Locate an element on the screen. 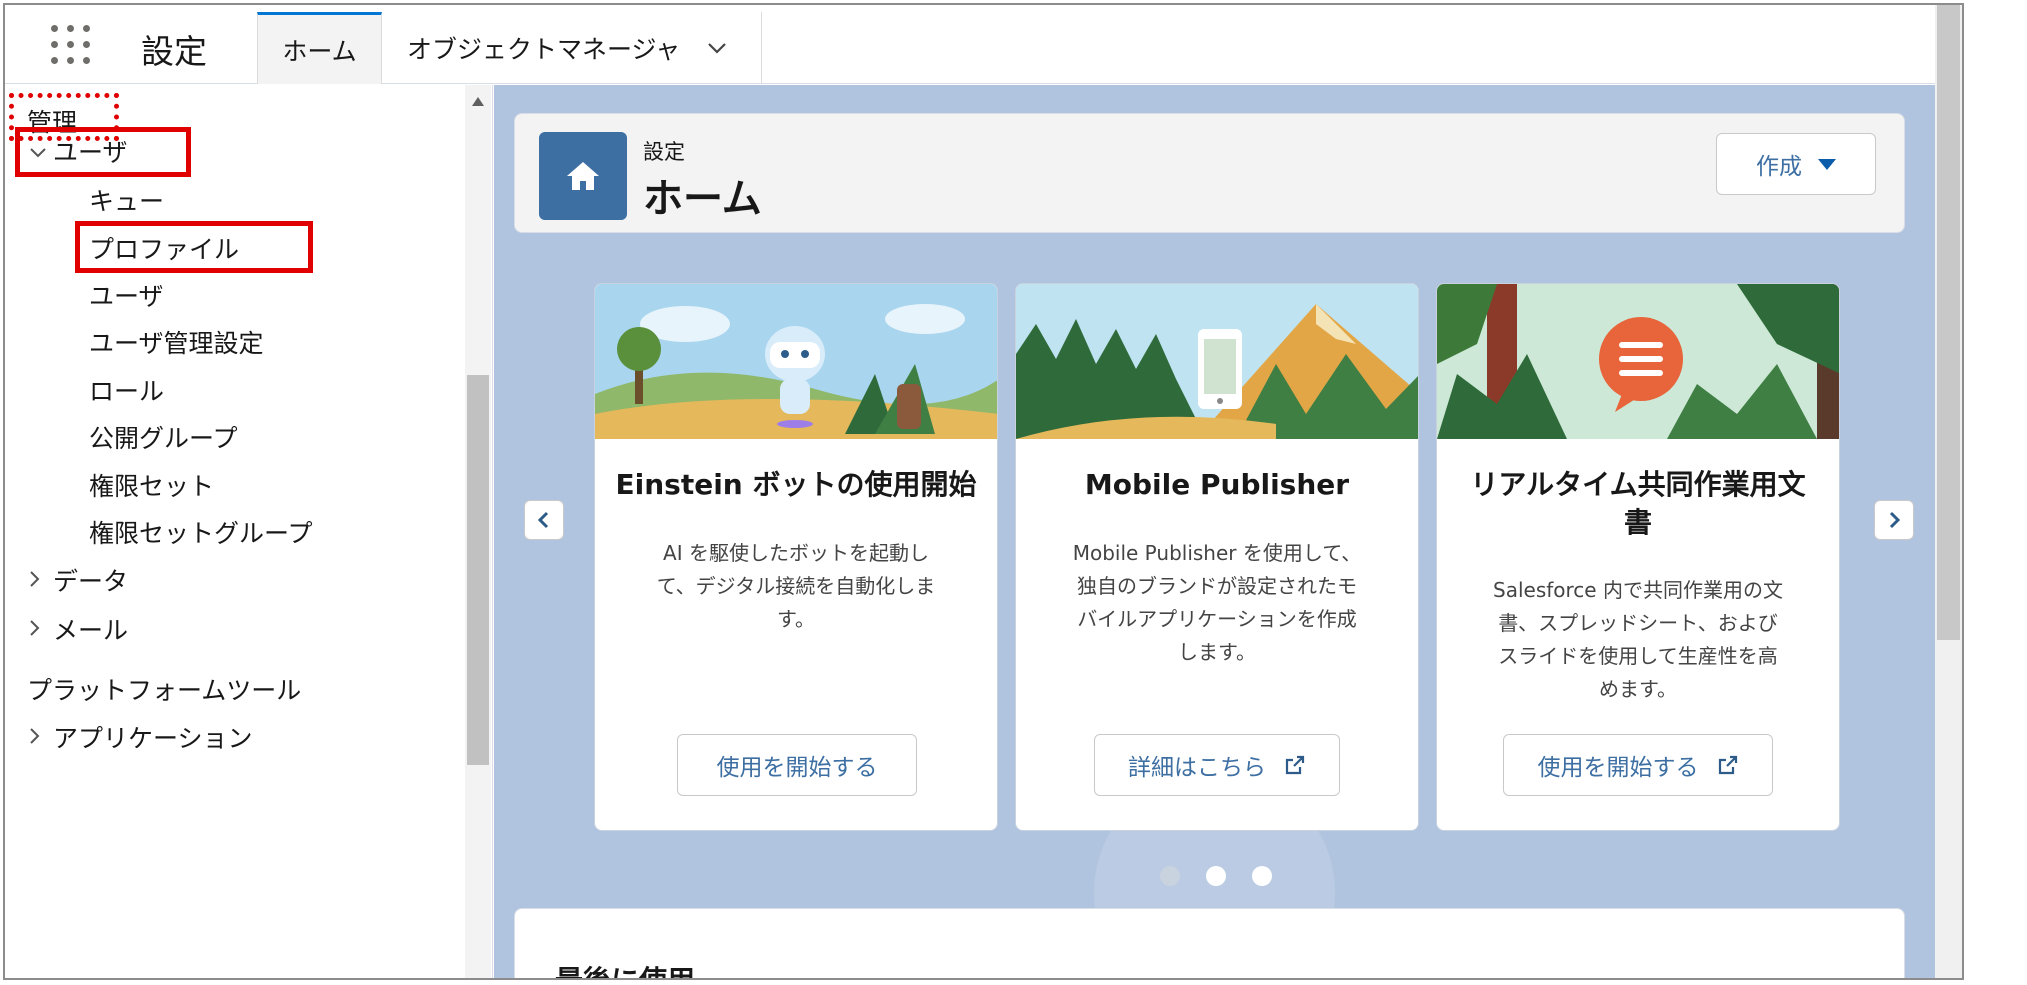 The image size is (2027, 985). page-header: 設定 ホーム 作成 is located at coordinates (1209, 173).